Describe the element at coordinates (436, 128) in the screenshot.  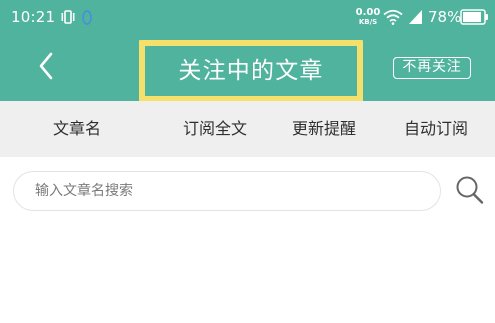
I see `column-auto-subscribe: 自动订阅` at that location.